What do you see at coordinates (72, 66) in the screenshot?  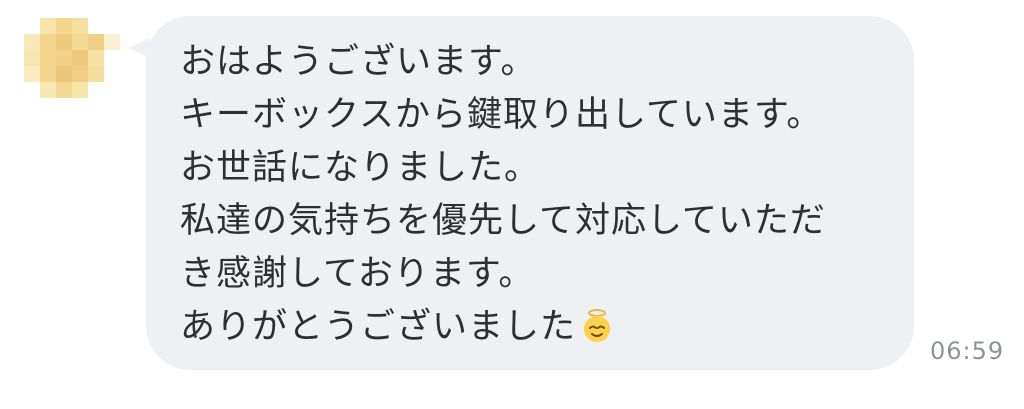 I see `avatar` at bounding box center [72, 66].